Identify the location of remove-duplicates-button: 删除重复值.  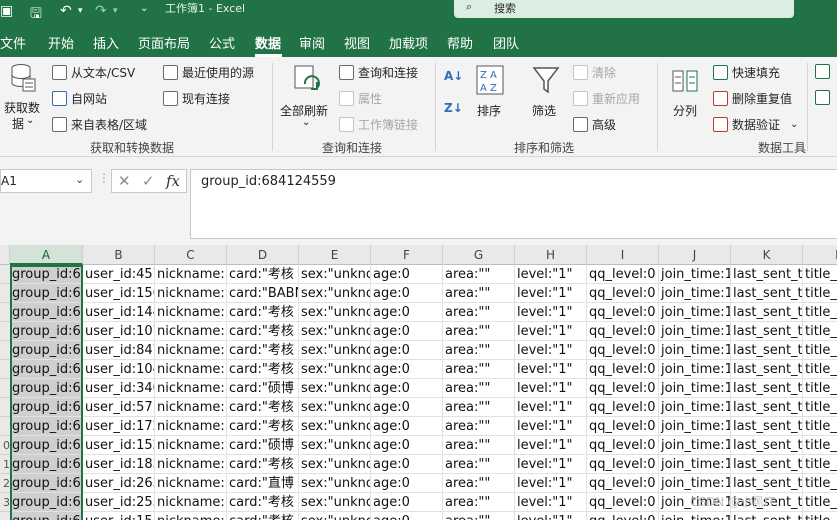
(752, 98).